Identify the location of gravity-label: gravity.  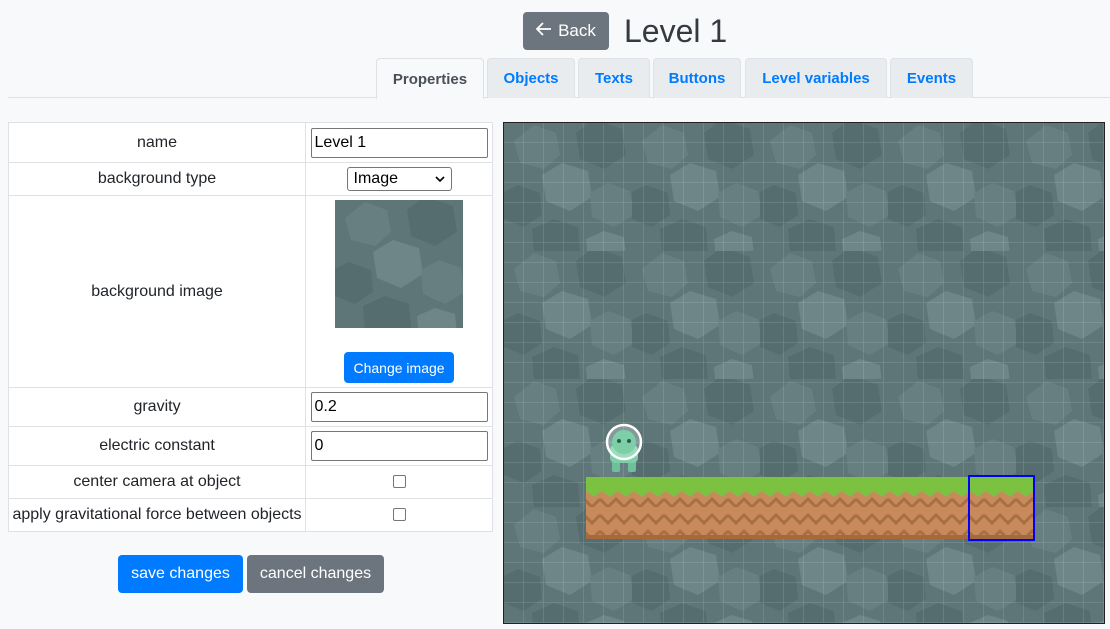
(157, 407).